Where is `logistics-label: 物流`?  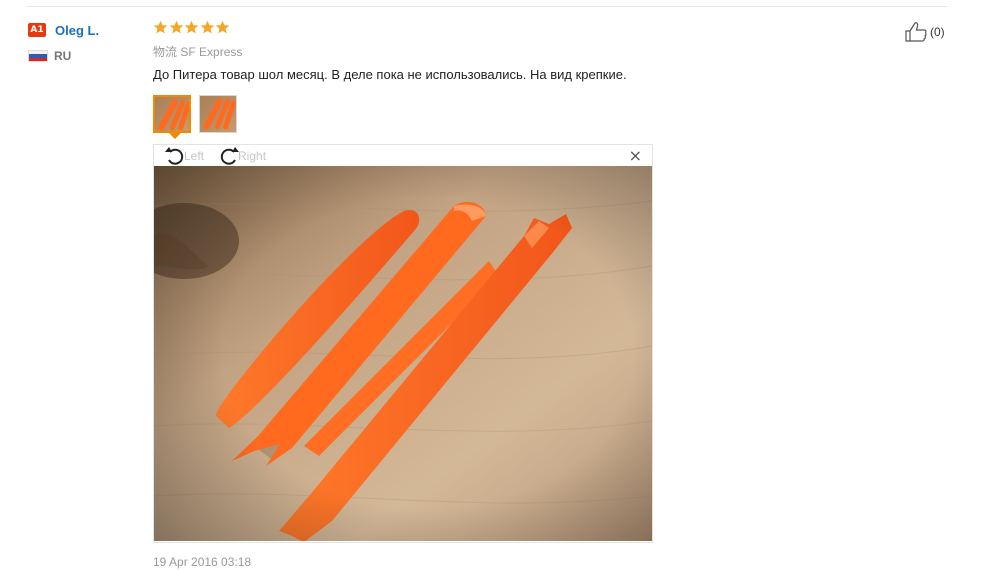 logistics-label: 物流 is located at coordinates (165, 52).